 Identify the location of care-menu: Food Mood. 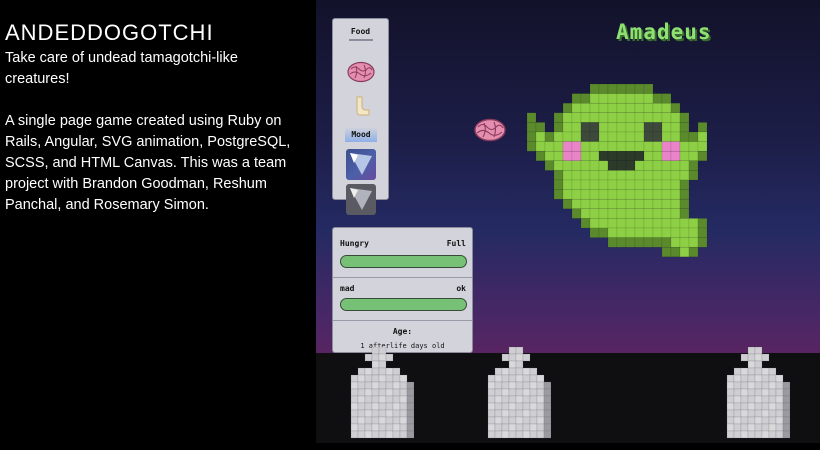
(360, 116).